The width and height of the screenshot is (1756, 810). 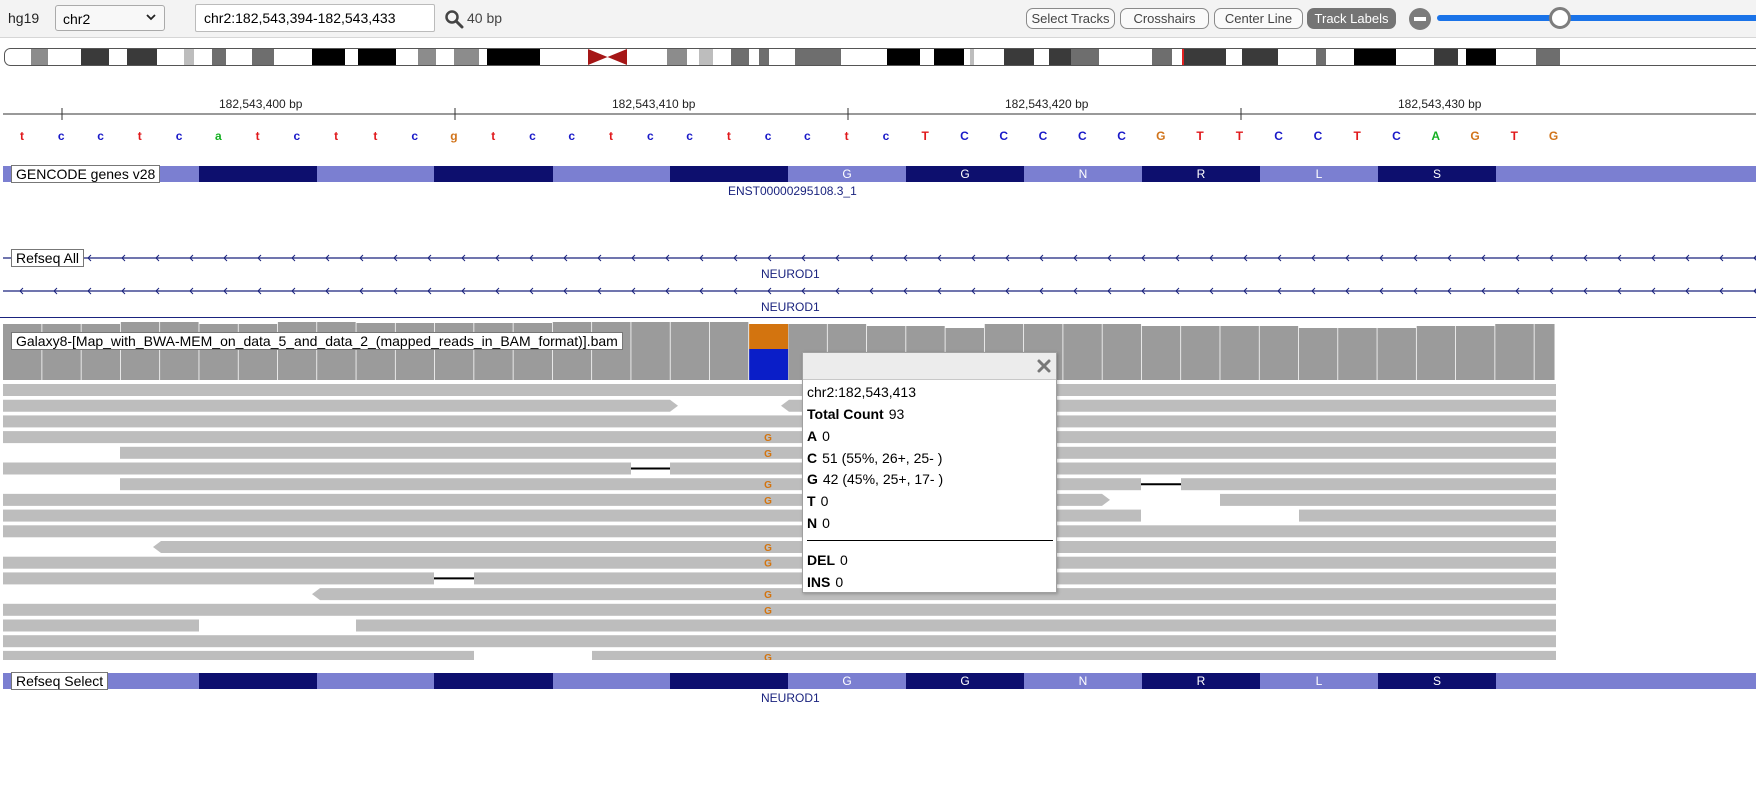 I want to click on track-divider, so click(x=878, y=317).